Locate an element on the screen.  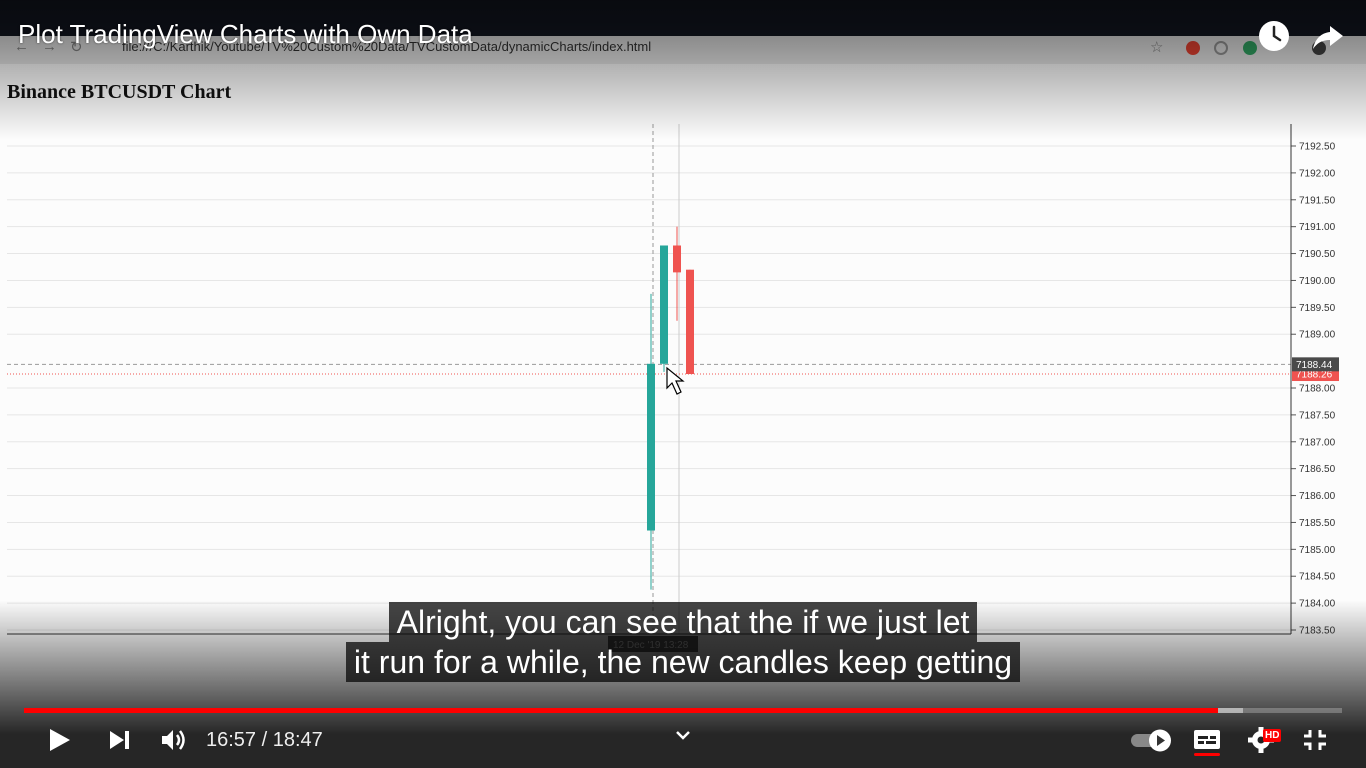
hd-badge: HD is located at coordinates (1272, 735).